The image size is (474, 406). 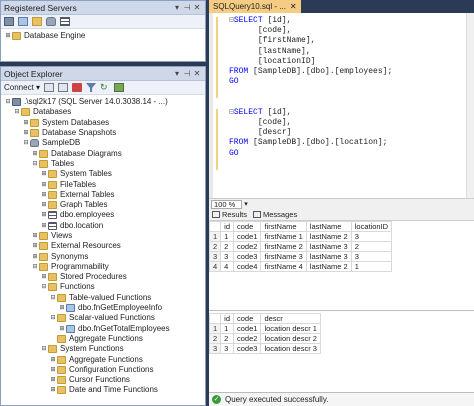 I want to click on tables-folder: ⊟ Tables, so click(x=103, y=164).